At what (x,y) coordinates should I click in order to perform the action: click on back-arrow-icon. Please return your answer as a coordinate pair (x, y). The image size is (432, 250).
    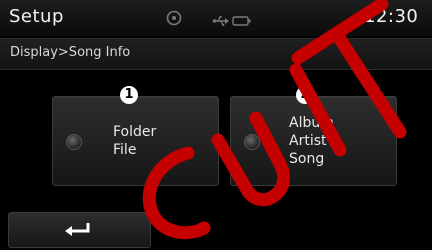
    Looking at the image, I should click on (79, 230).